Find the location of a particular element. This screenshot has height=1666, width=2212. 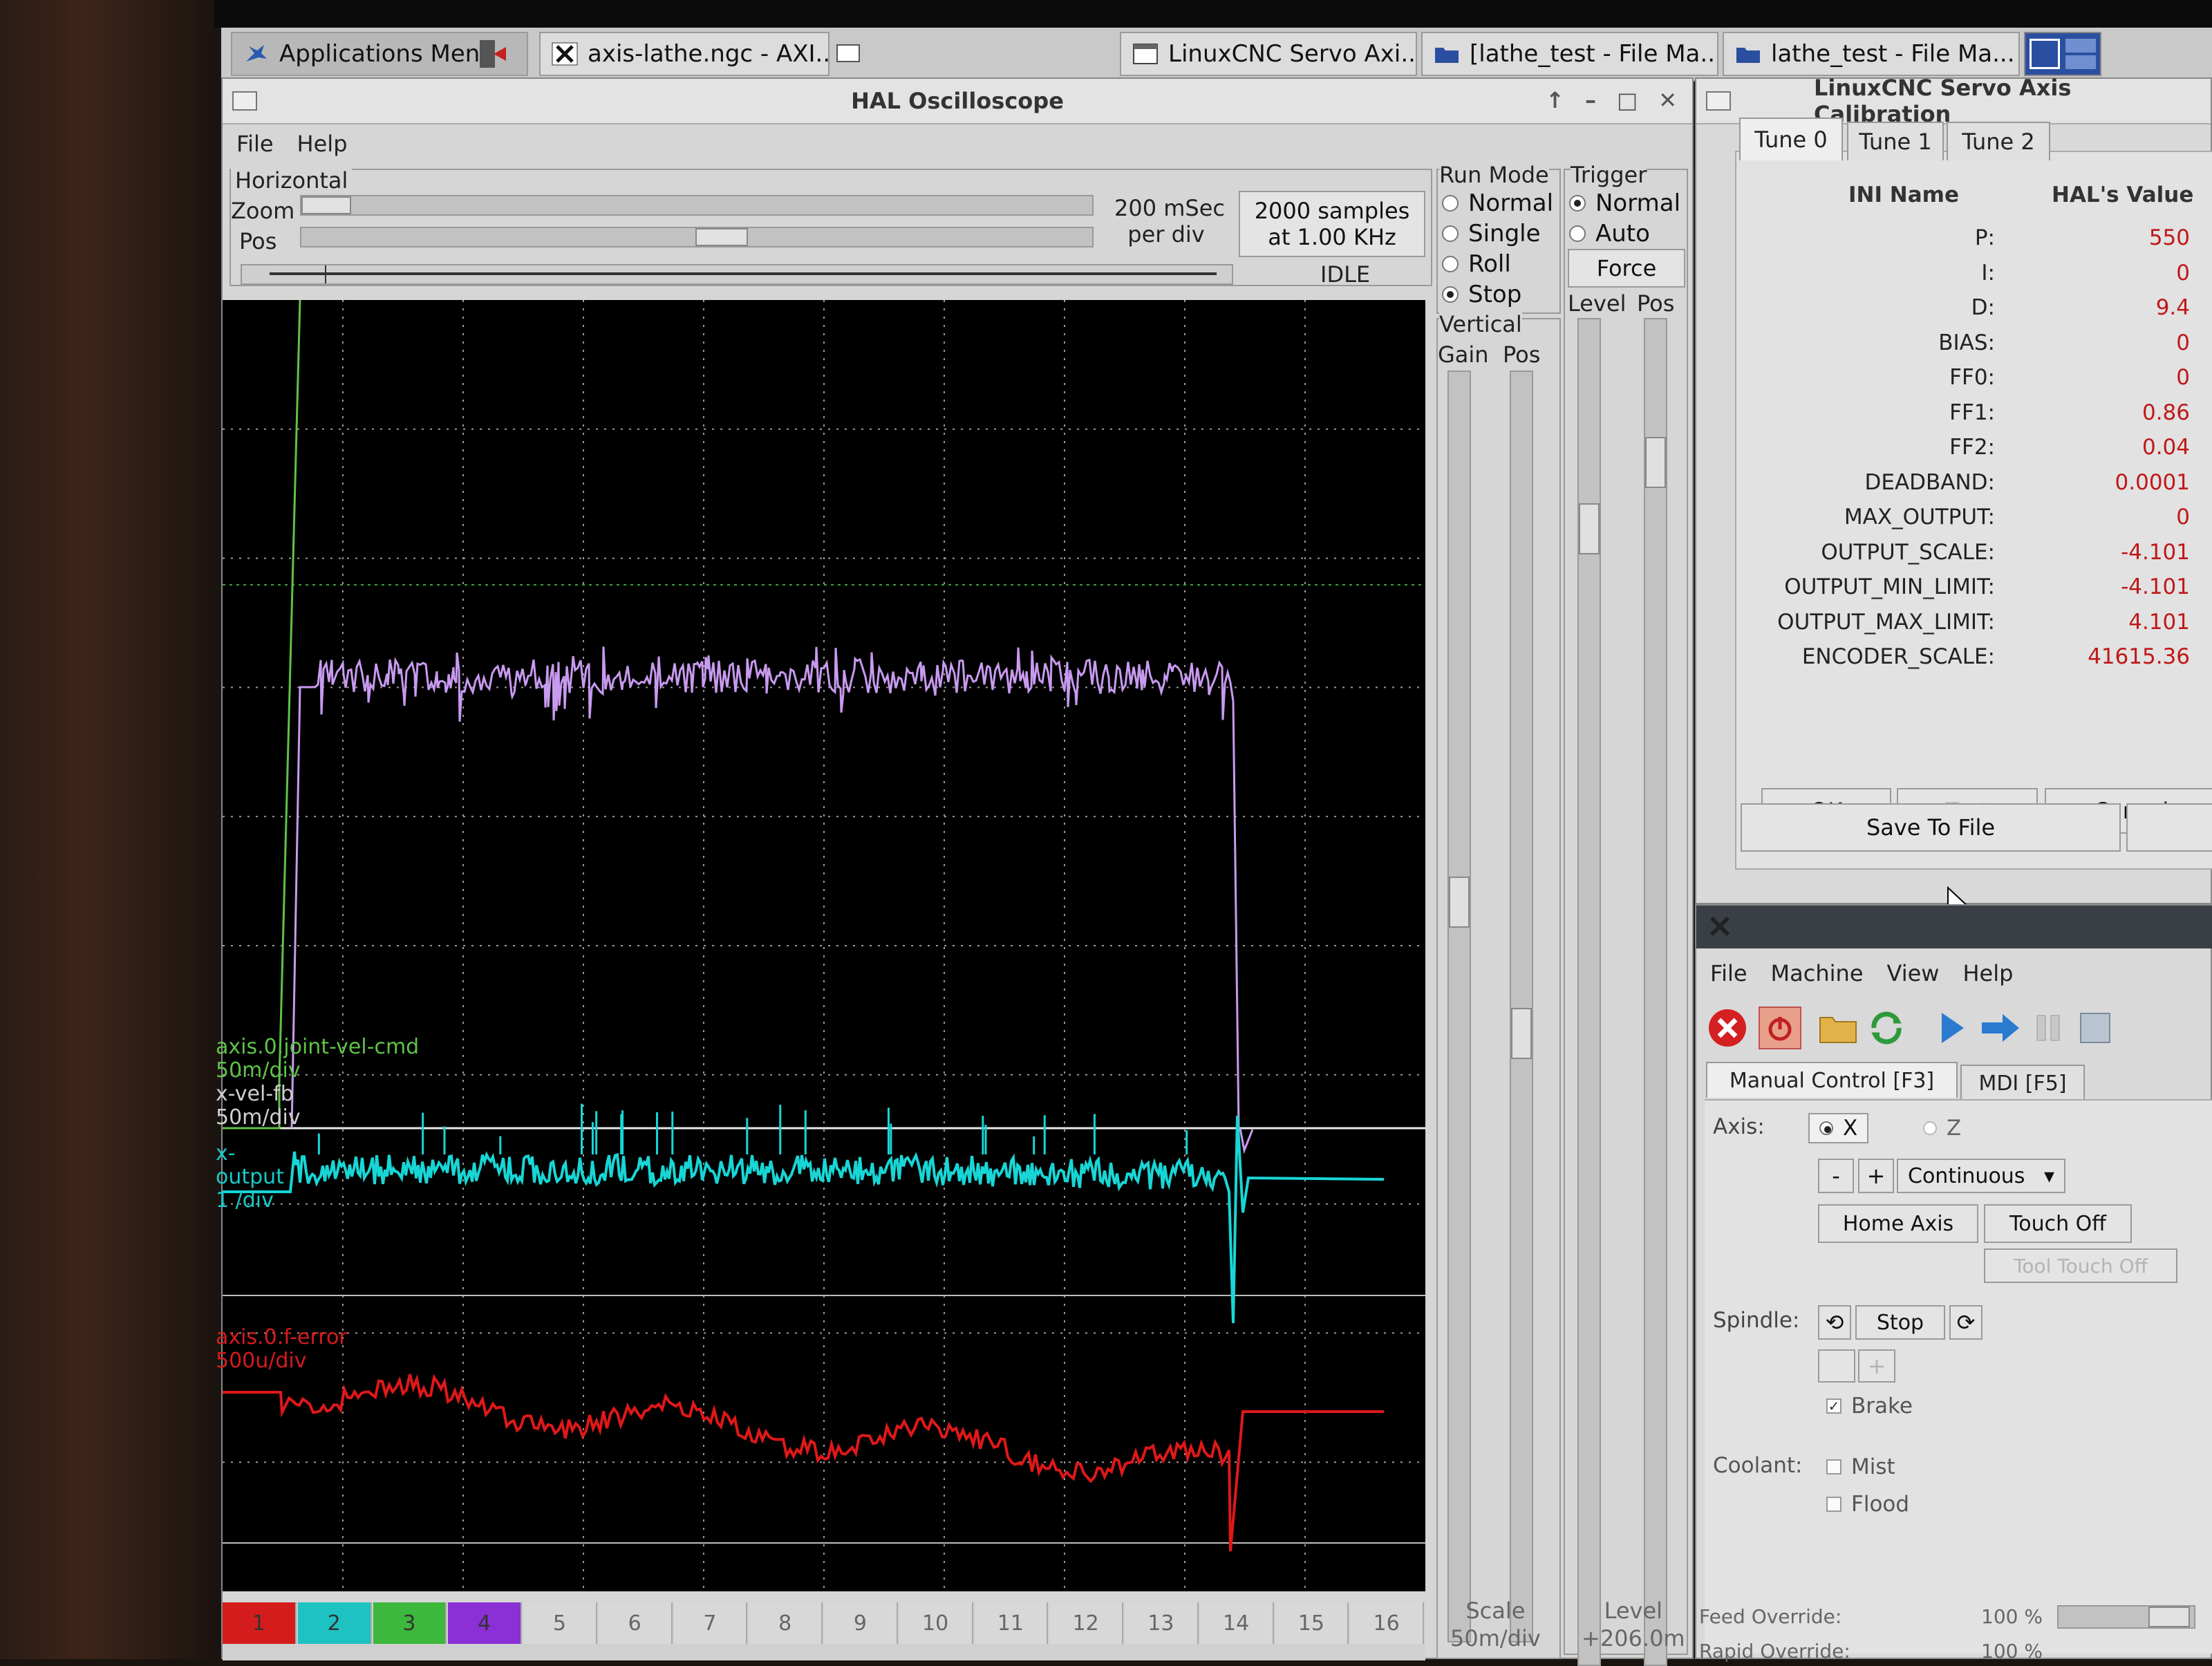

channel-button: 9 is located at coordinates (861, 1623).